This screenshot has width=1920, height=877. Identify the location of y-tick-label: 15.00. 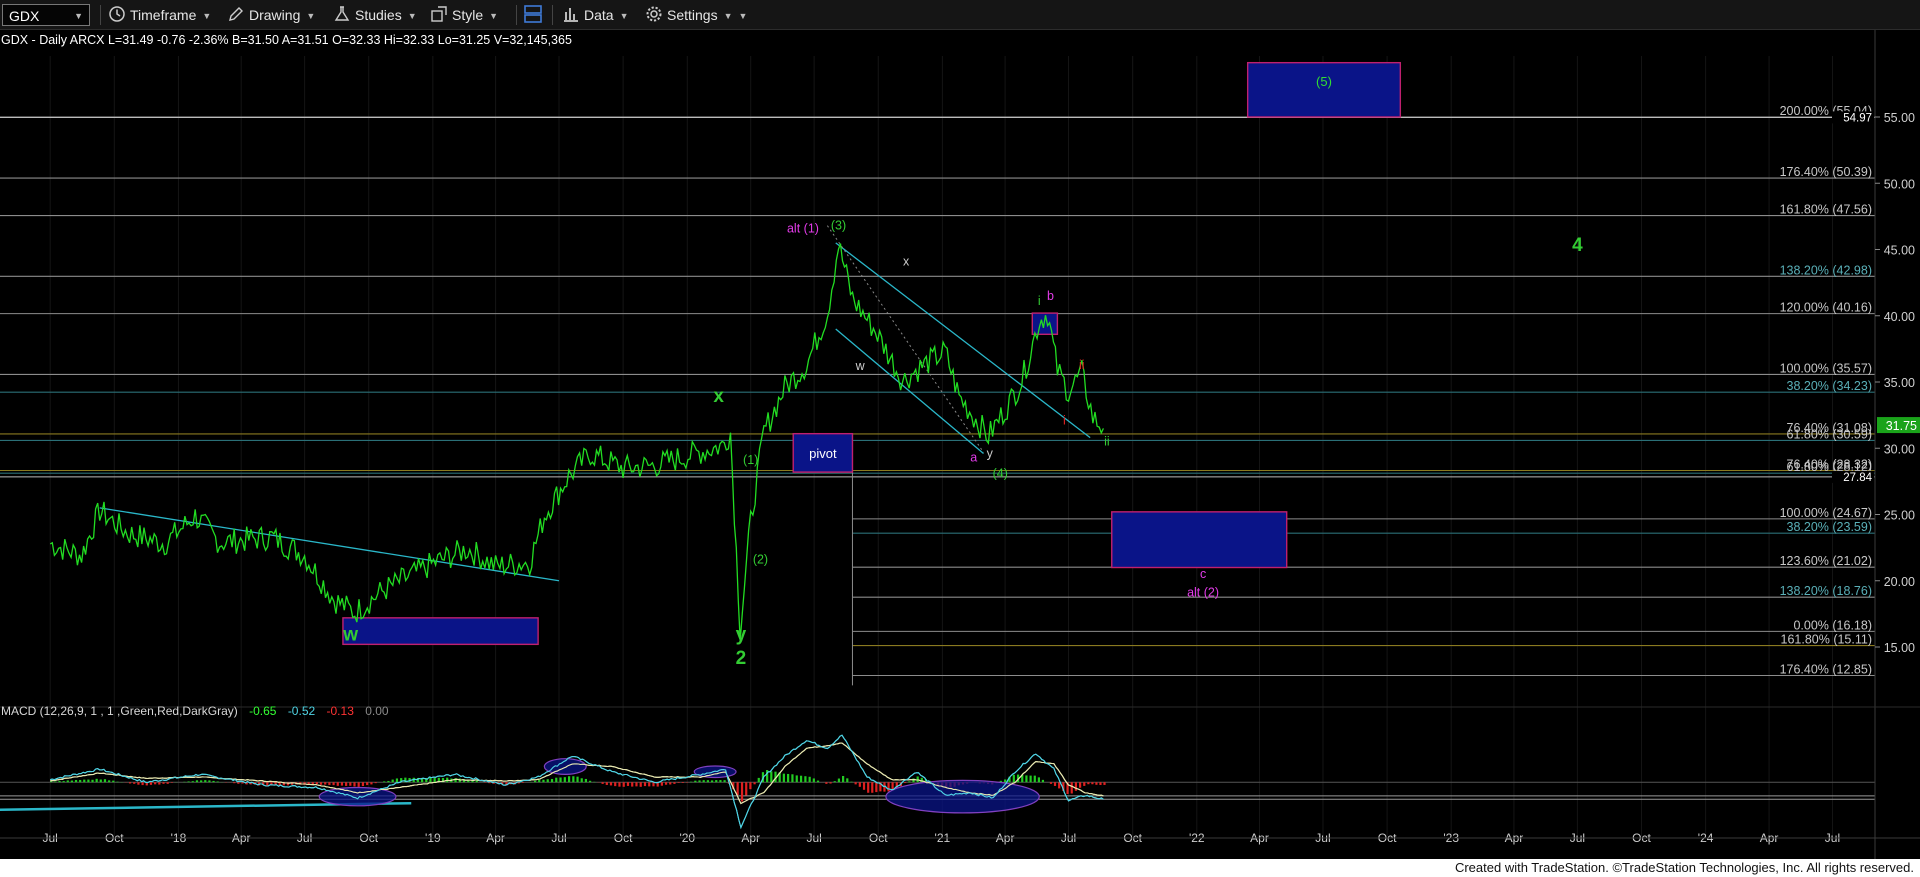
(1899, 648).